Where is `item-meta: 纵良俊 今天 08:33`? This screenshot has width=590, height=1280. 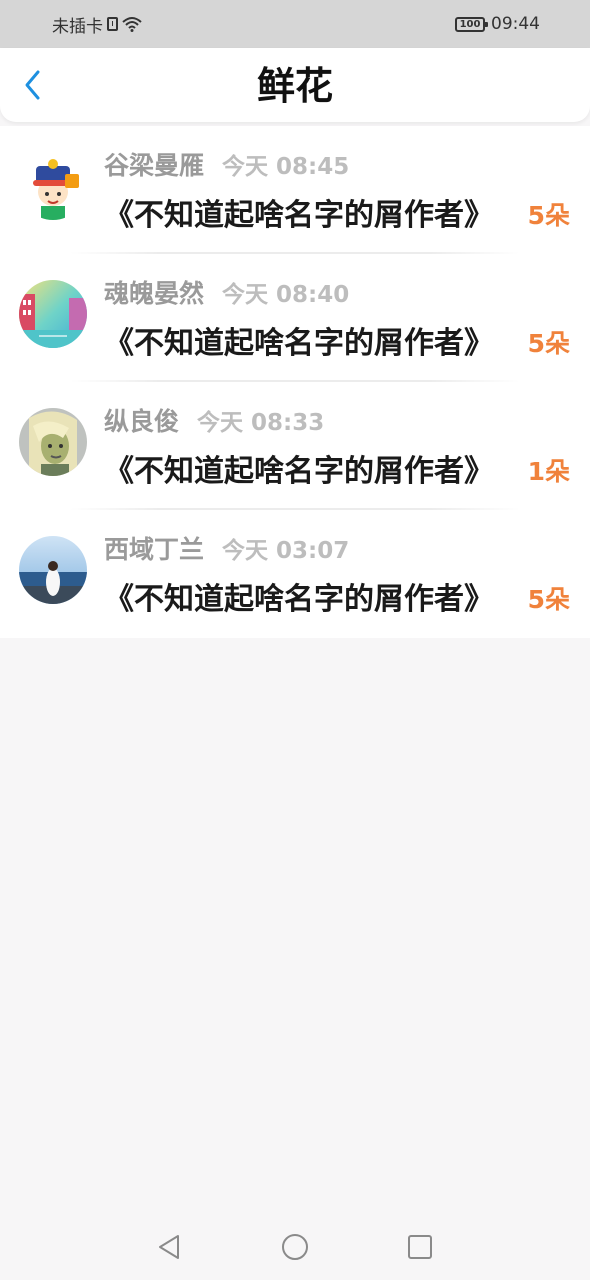
item-meta: 纵良俊 今天 08:33 is located at coordinates (214, 420).